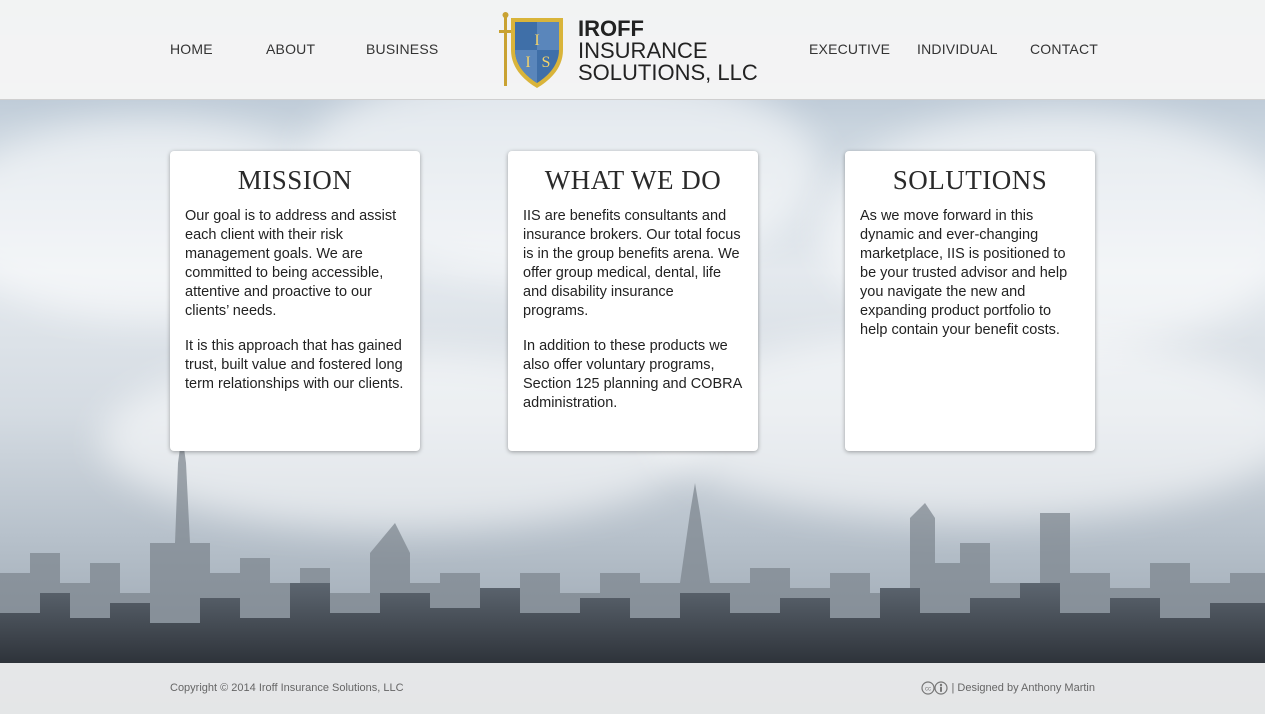 This screenshot has height=714, width=1265. What do you see at coordinates (295, 180) in the screenshot?
I see `mission-title: MISSION` at bounding box center [295, 180].